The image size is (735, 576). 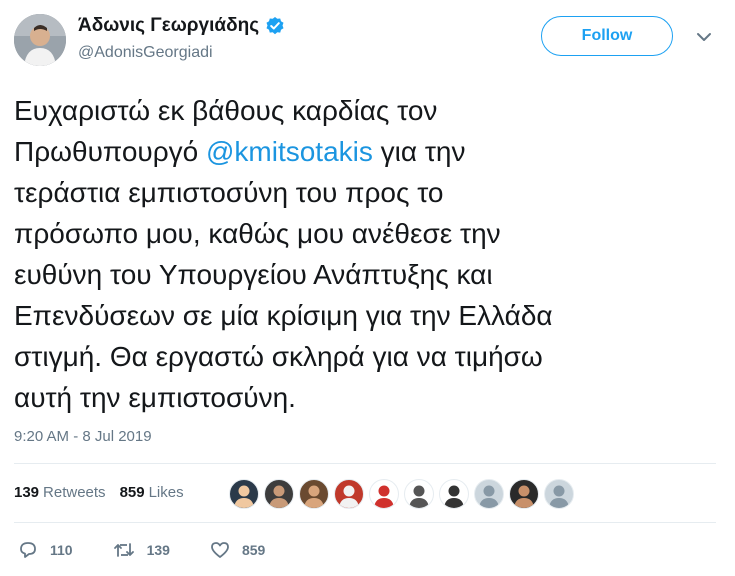 I want to click on likes-label: Likes, so click(x=166, y=492).